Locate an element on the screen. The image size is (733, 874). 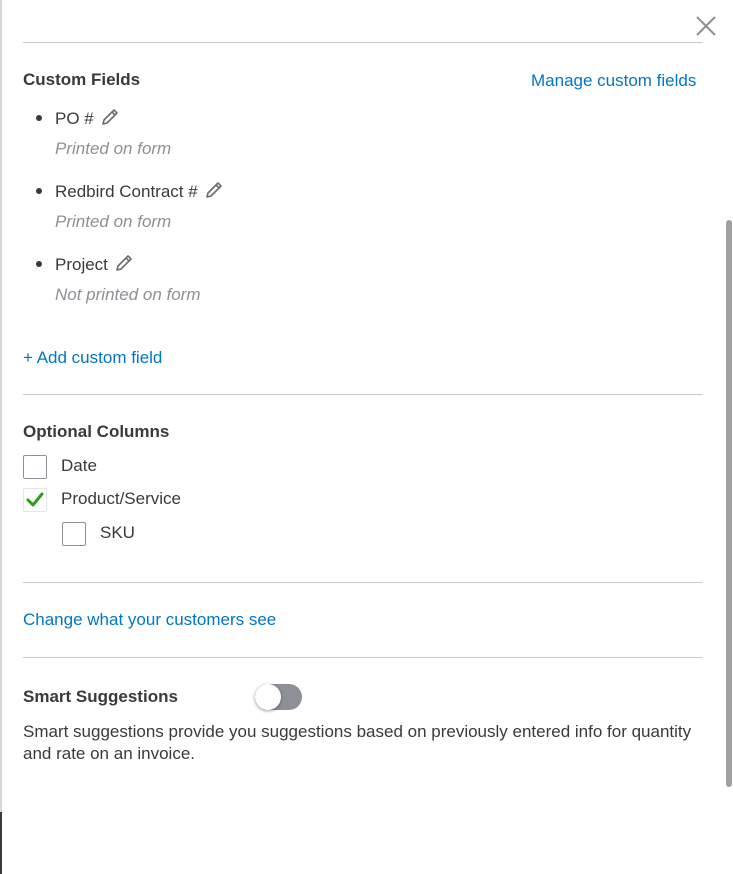
smart-suggestions-title: Smart Suggestions is located at coordinates (100, 696).